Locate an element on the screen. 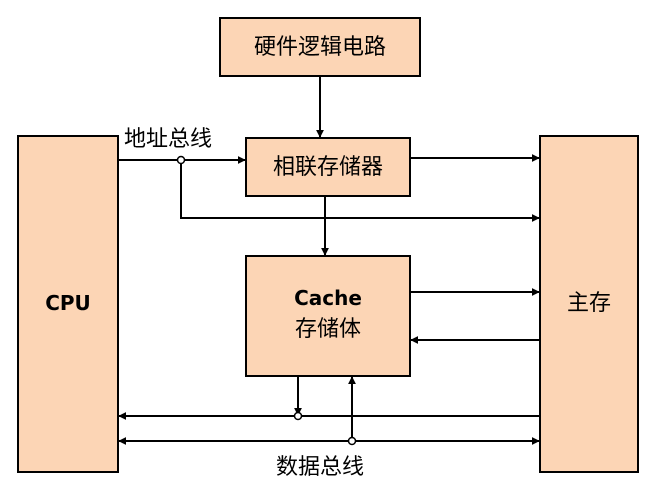 The height and width of the screenshot is (486, 658). logic-circuit-label: 硬件逻辑电路 is located at coordinates (320, 47).